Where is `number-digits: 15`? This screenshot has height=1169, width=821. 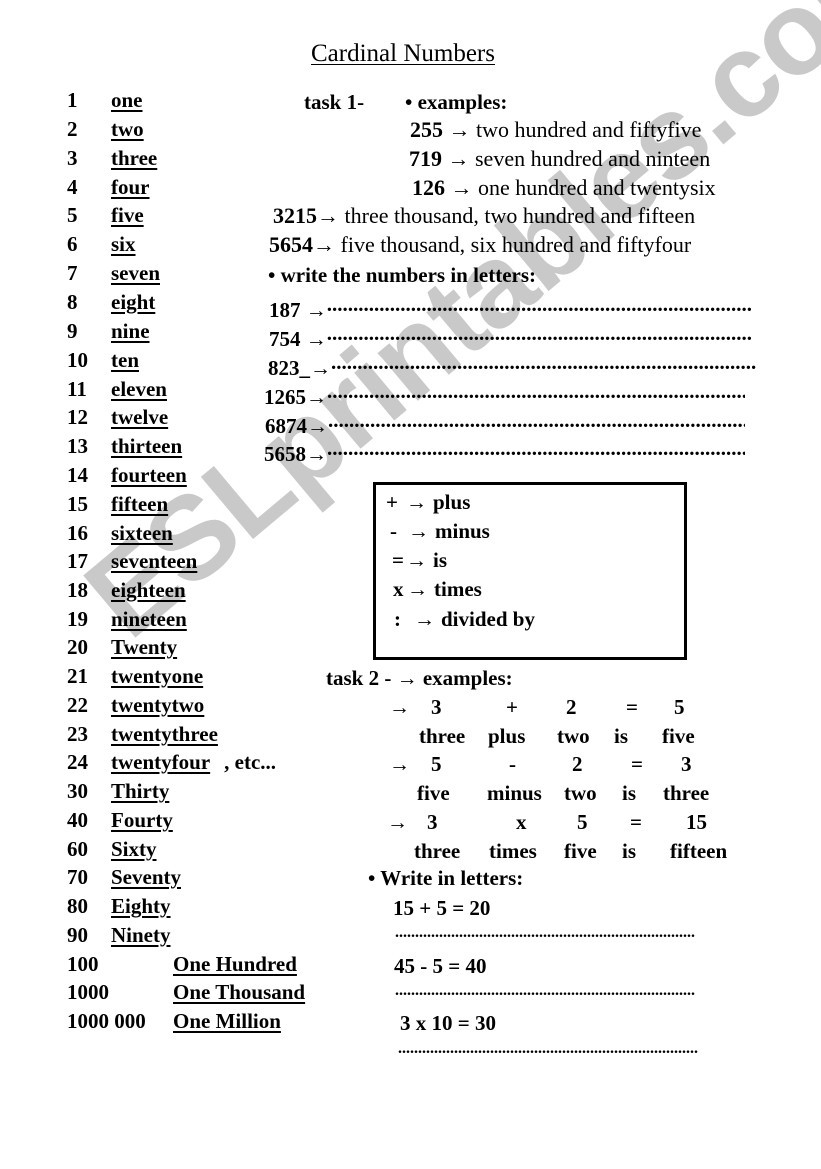 number-digits: 15 is located at coordinates (77, 504).